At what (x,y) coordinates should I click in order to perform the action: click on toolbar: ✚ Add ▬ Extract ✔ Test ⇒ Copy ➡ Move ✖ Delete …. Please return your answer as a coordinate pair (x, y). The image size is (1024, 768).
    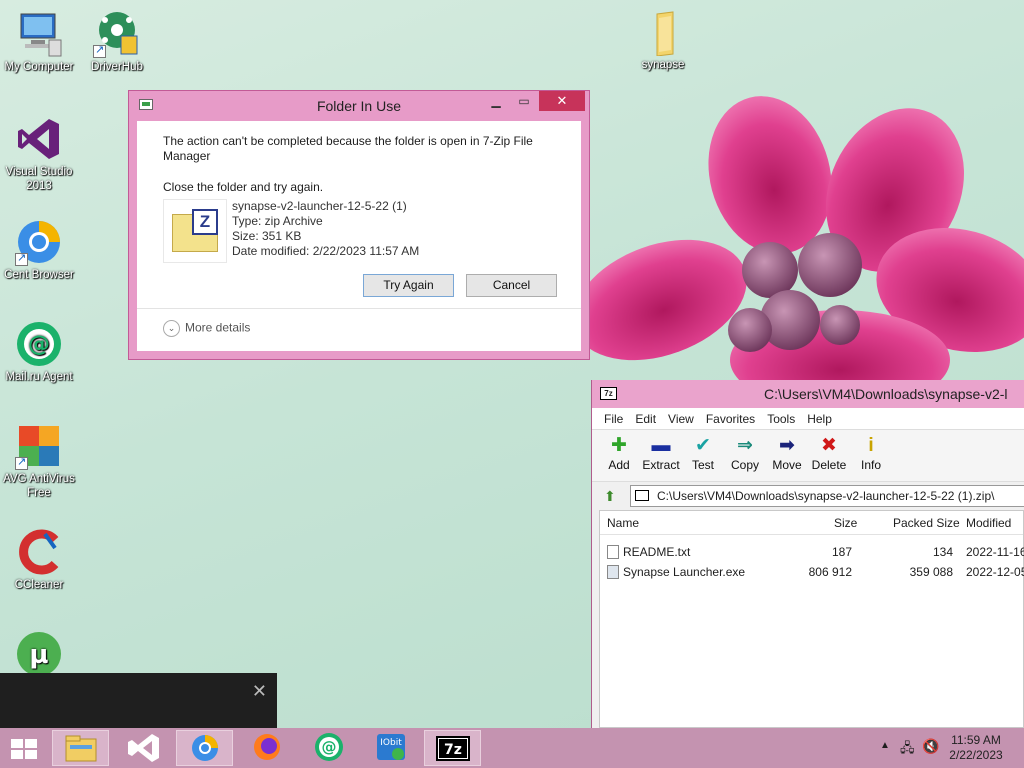
    Looking at the image, I should click on (808, 456).